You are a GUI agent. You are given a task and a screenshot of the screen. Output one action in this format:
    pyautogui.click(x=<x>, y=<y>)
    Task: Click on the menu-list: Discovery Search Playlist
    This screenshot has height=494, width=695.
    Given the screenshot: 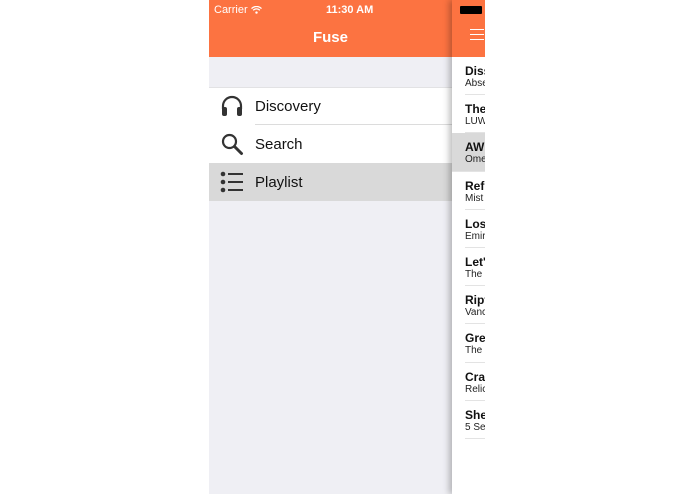 What is the action you would take?
    pyautogui.click(x=330, y=144)
    